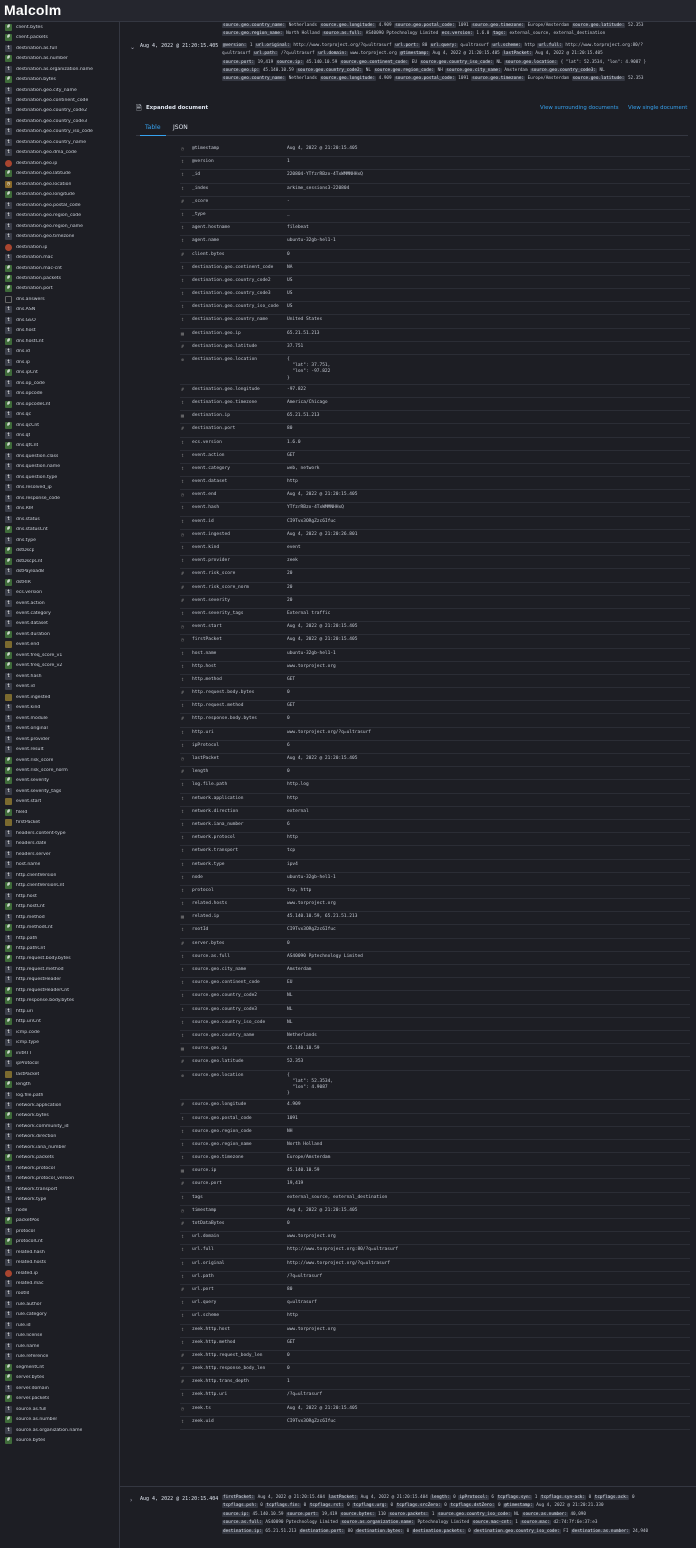  I want to click on doc-table-row: t source.geo.continent_code EU, so click(435, 985).